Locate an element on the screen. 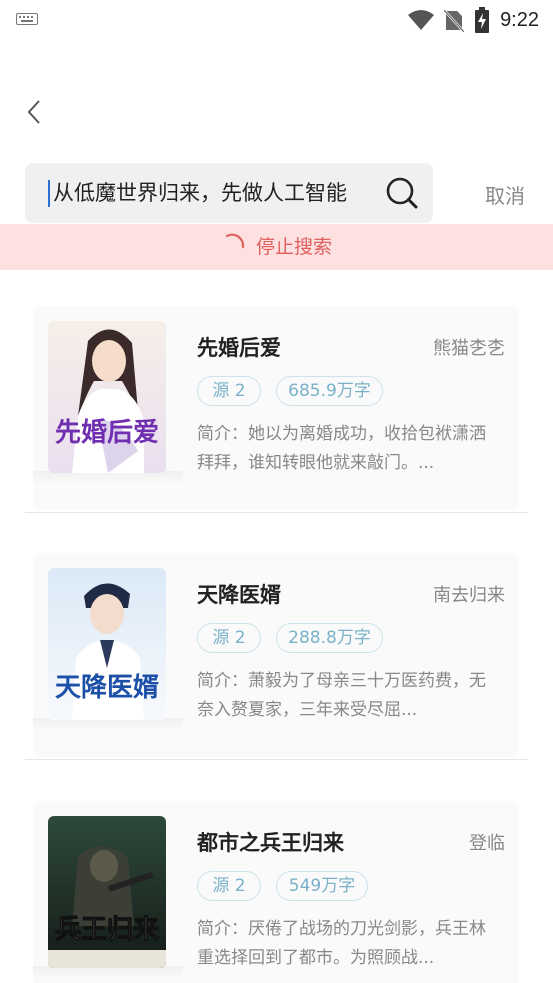 The height and width of the screenshot is (983, 553). status-time: 9:22 is located at coordinates (519, 19).